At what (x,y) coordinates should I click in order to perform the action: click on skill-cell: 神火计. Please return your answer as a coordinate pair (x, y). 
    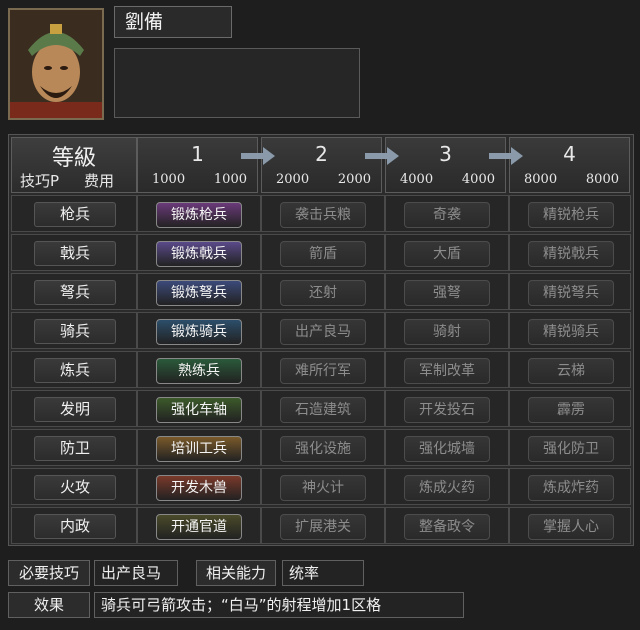
    Looking at the image, I should click on (323, 486).